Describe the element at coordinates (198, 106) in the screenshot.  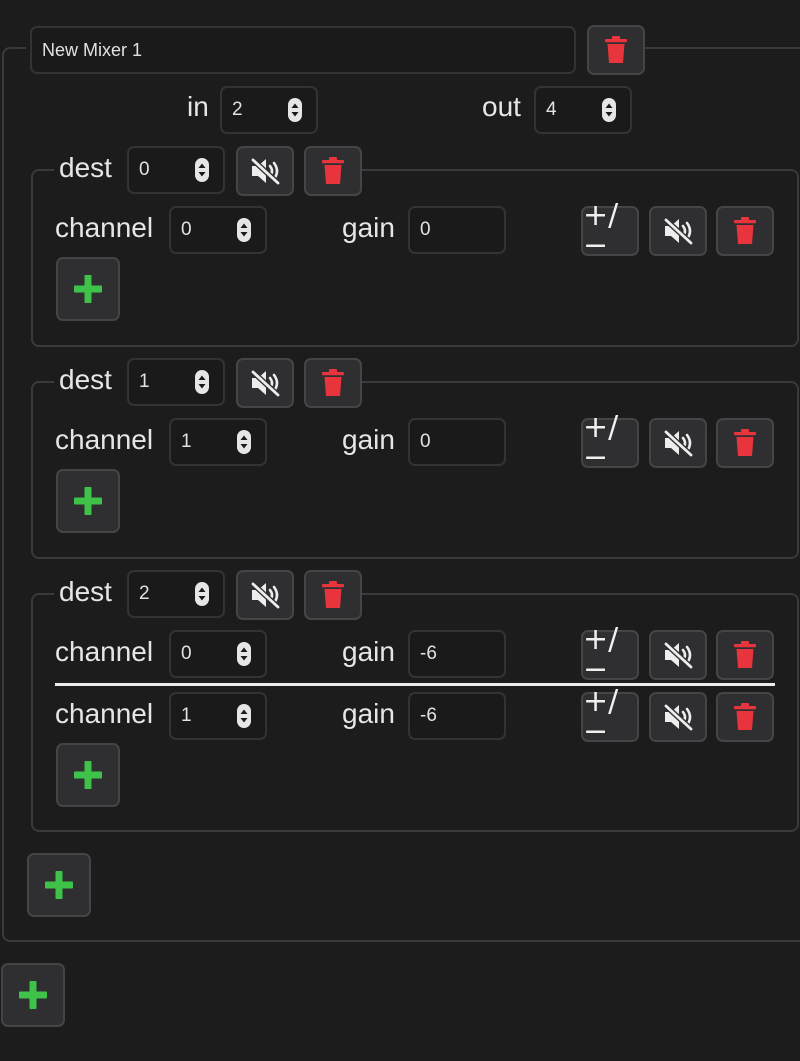
I see `in-label: in` at that location.